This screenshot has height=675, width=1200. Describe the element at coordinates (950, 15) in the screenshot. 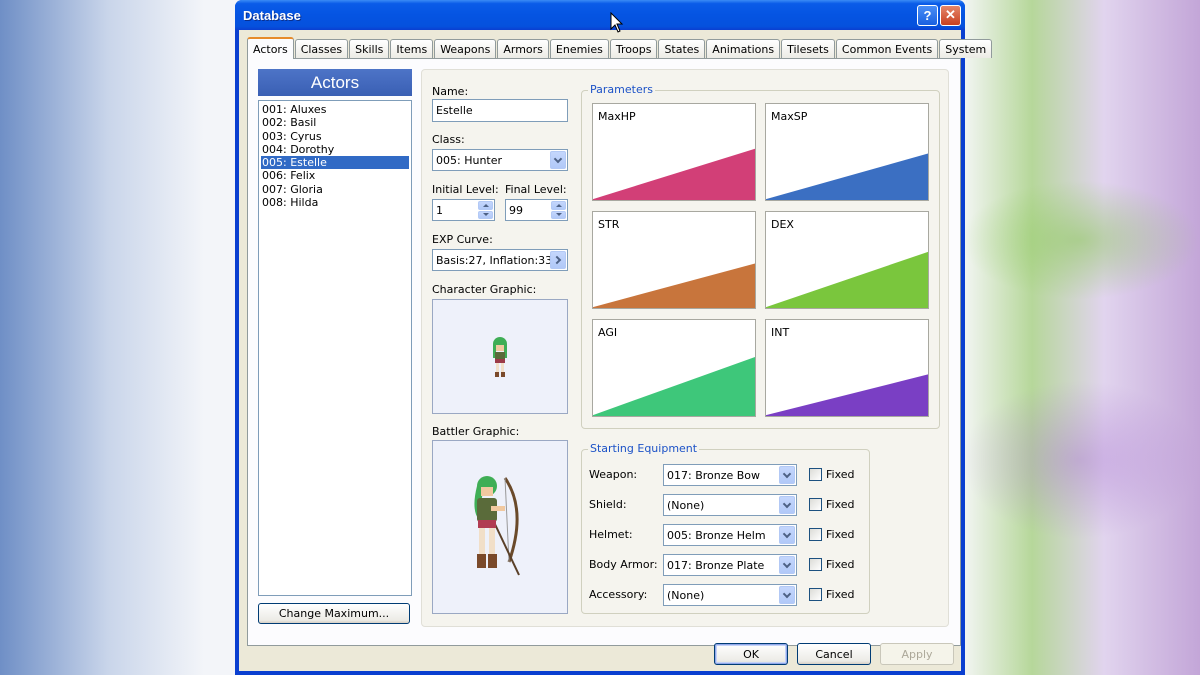

I see `close-button: ✕` at that location.